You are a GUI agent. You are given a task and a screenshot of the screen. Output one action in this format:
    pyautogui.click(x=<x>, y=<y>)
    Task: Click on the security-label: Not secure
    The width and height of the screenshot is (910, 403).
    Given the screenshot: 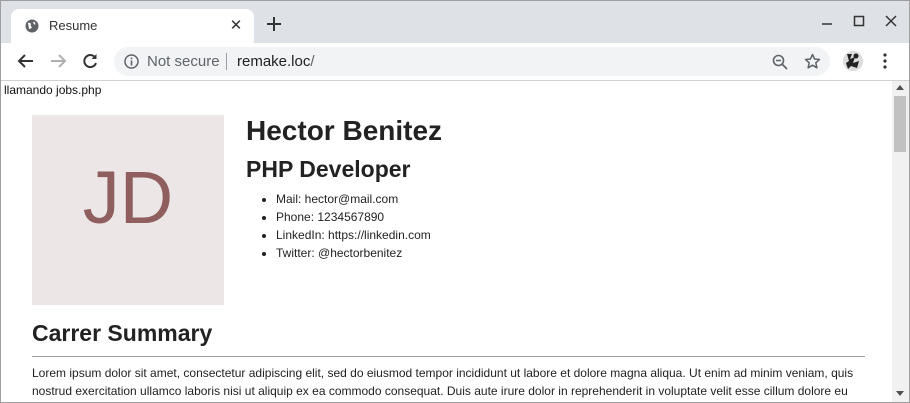 What is the action you would take?
    pyautogui.click(x=183, y=61)
    